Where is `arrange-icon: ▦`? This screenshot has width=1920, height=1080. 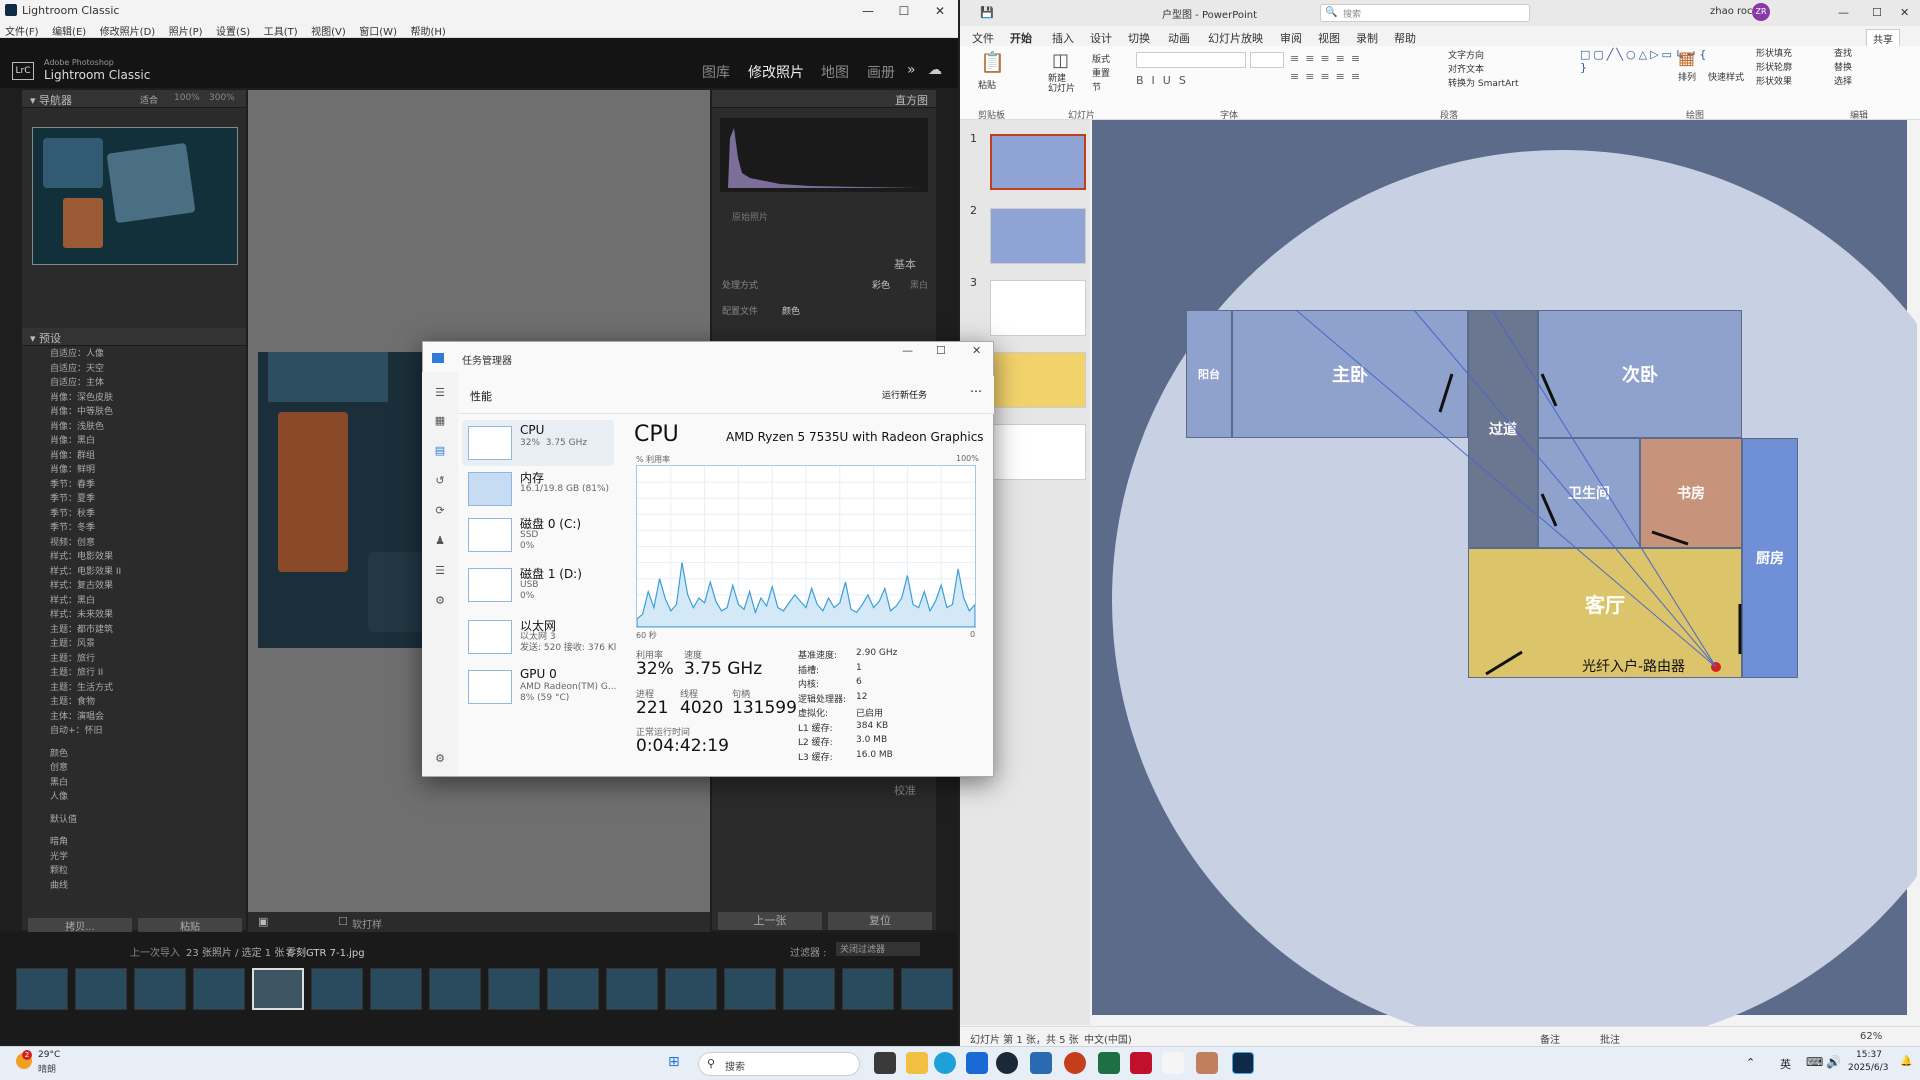 arrange-icon: ▦ is located at coordinates (1686, 58).